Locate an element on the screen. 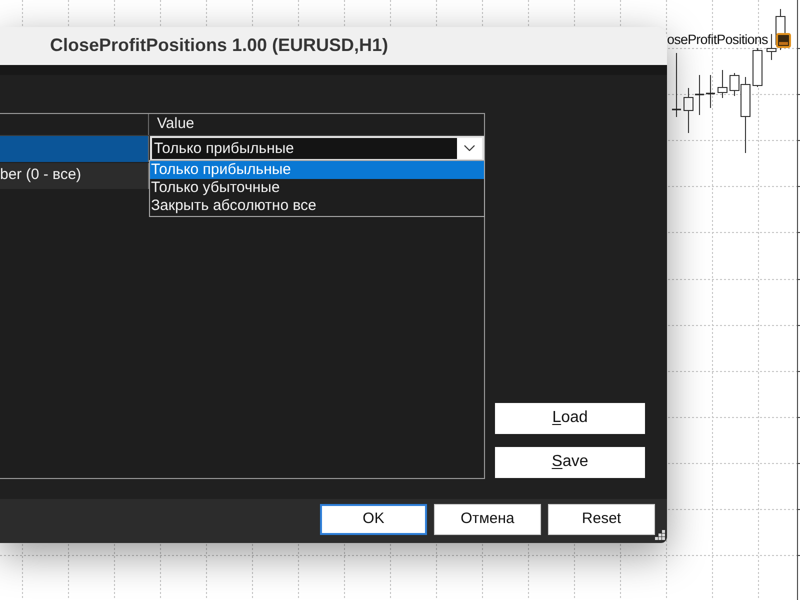 This screenshot has width=800, height=600. column-header: Value is located at coordinates (176, 124).